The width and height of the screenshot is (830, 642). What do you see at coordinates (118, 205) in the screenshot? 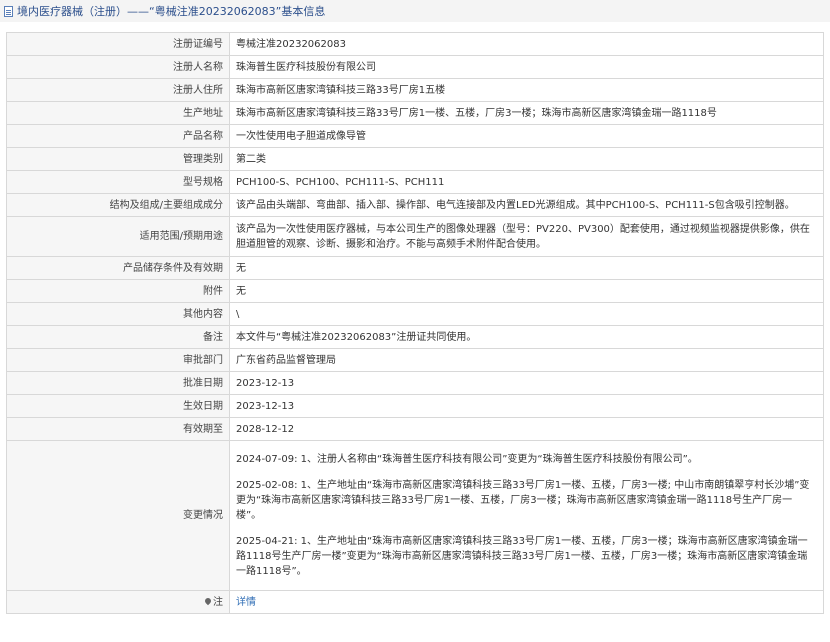
I see `row-label: 结构及组成/主要组成成分` at bounding box center [118, 205].